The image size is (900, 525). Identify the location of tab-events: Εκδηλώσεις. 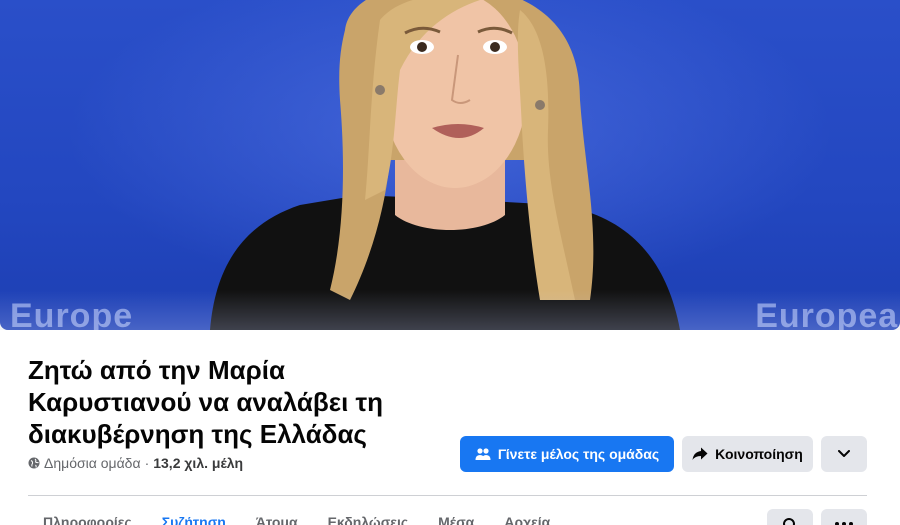
(368, 519).